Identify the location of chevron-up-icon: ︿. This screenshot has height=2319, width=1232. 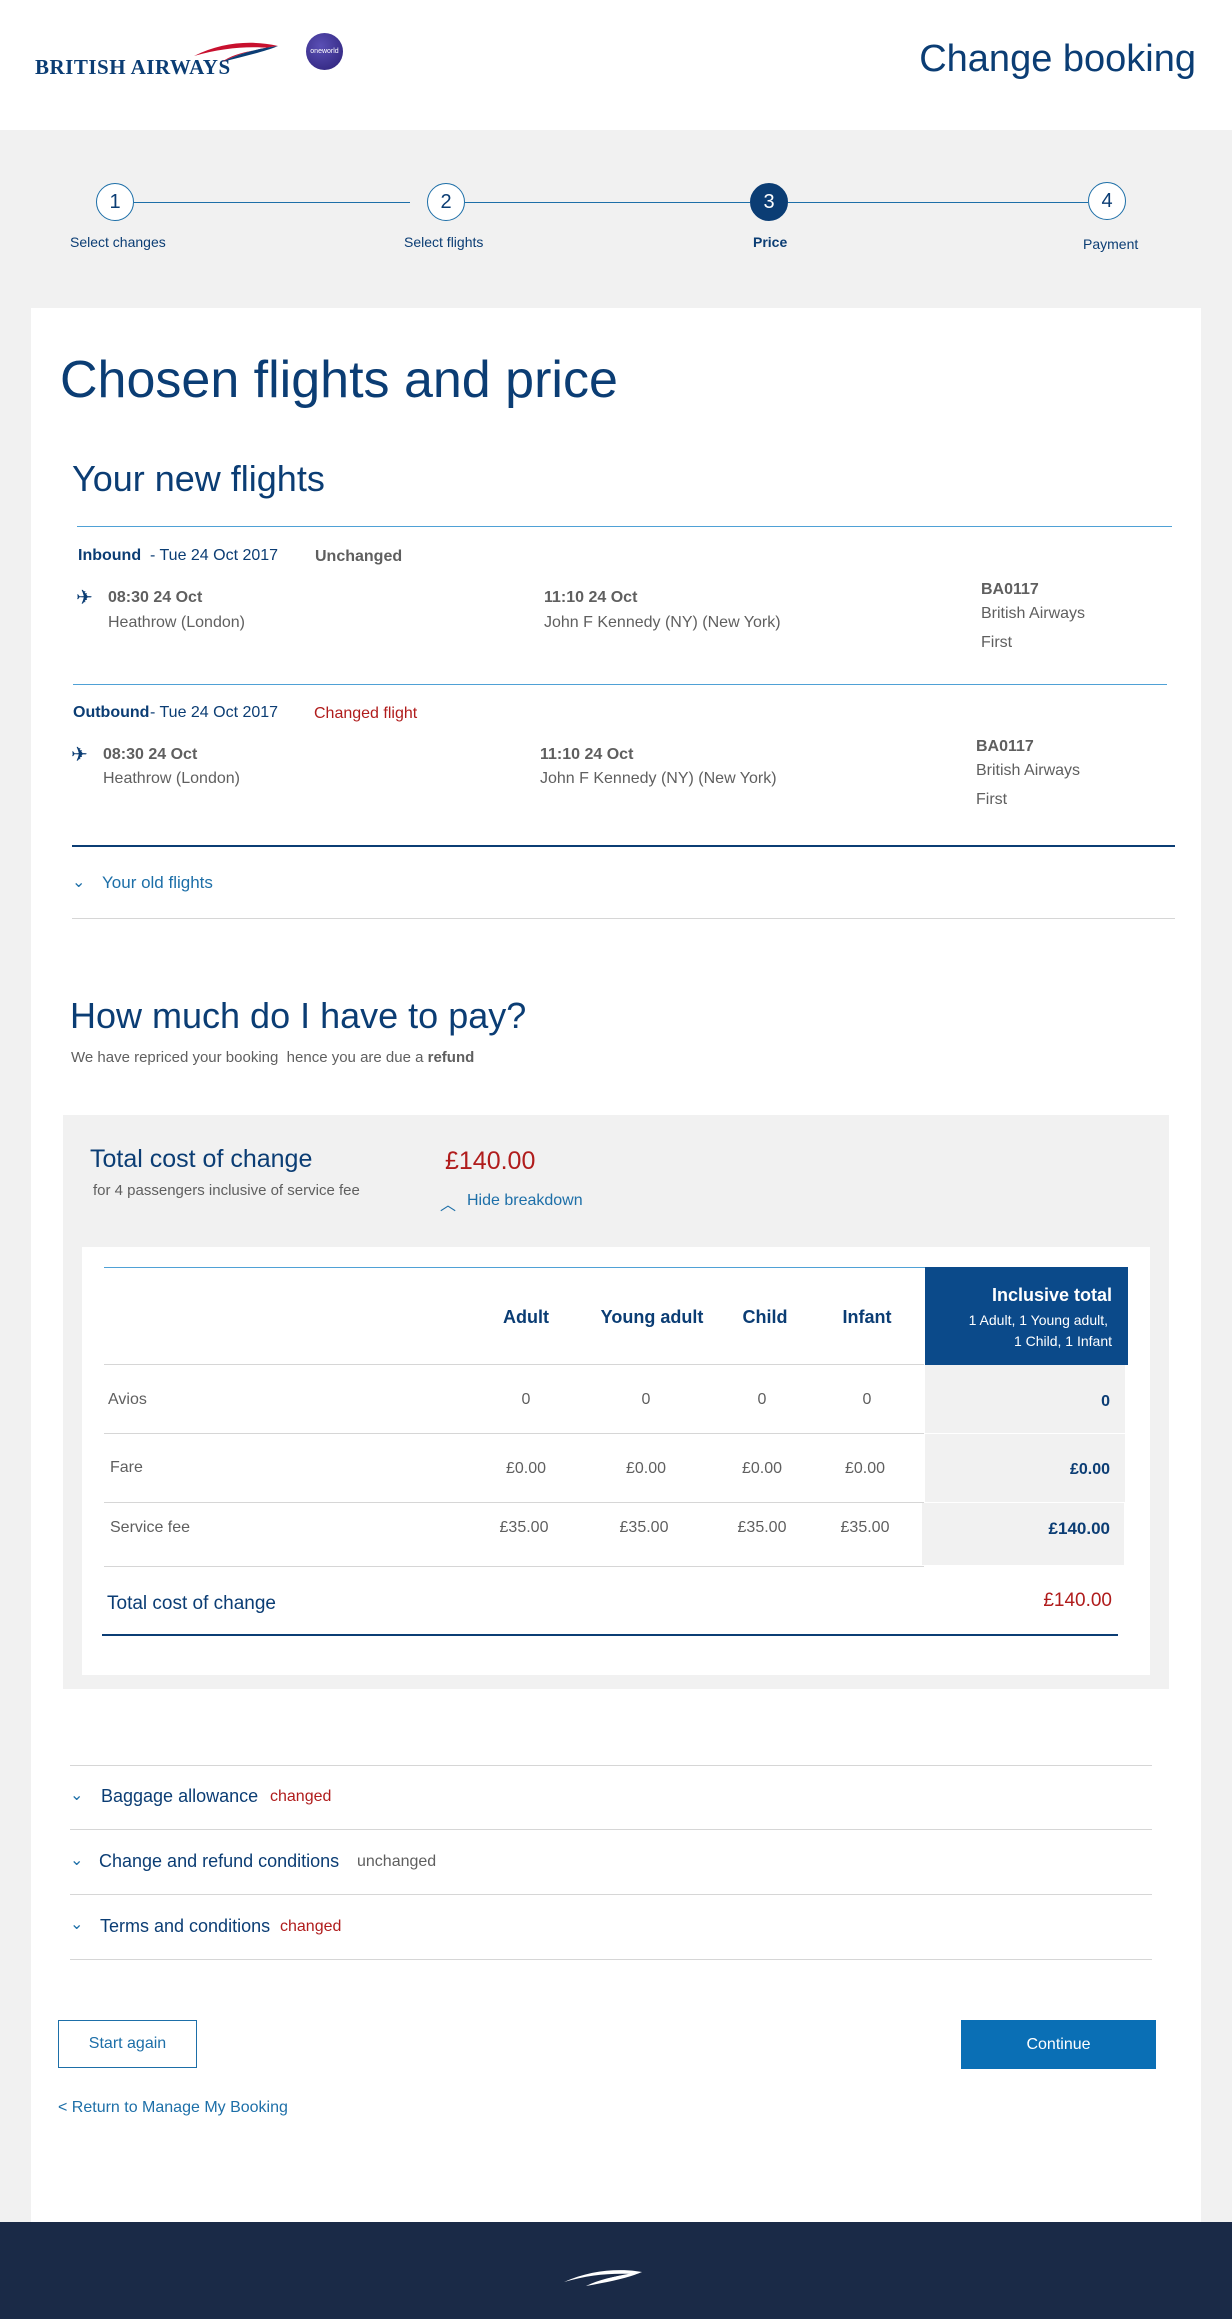
(448, 1203).